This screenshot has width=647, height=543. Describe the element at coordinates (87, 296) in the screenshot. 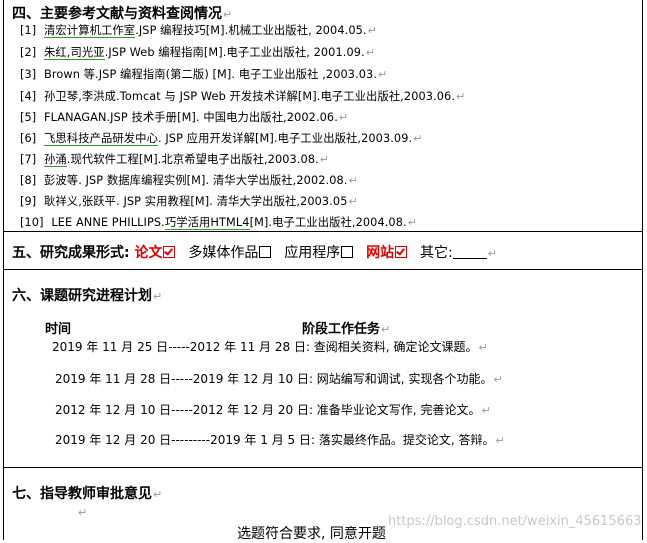

I see `section6-title: 六、课题研究进程计划↵` at that location.